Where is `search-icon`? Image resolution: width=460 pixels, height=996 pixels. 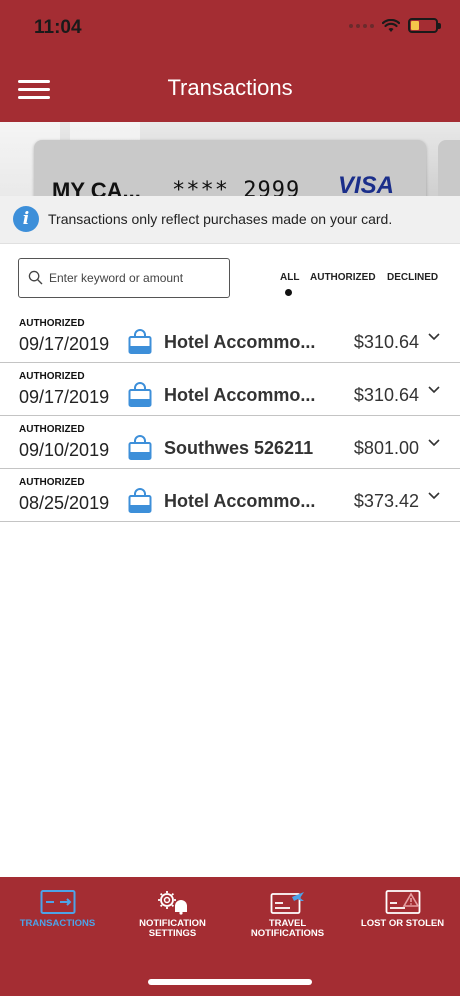
search-icon is located at coordinates (35, 277).